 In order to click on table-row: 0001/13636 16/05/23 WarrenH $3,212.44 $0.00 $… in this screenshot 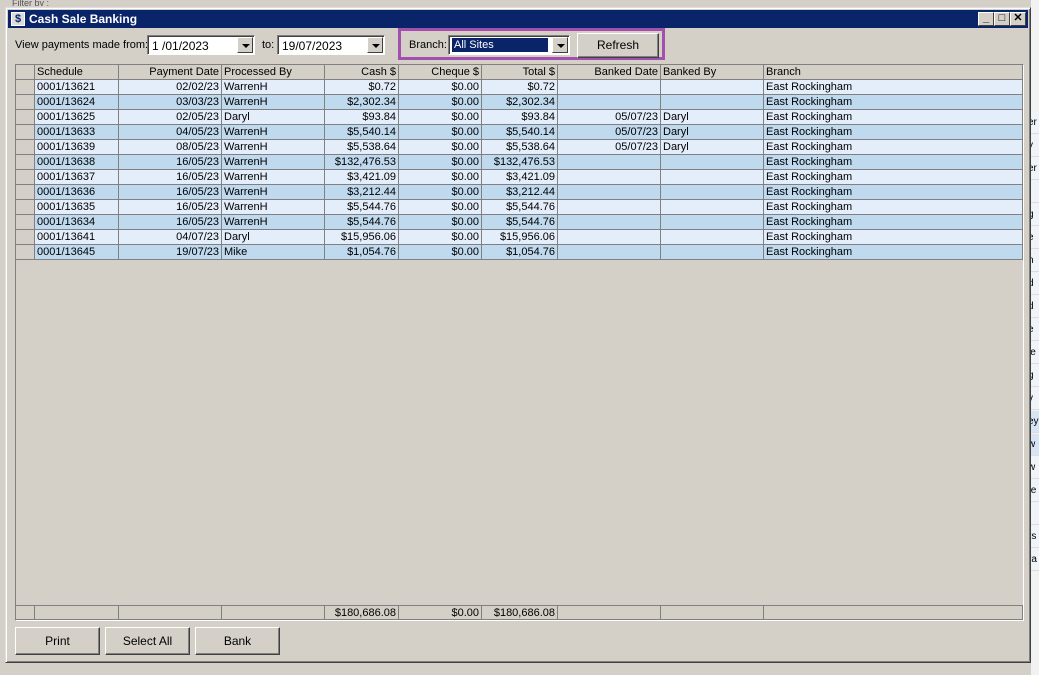, I will do `click(519, 192)`.